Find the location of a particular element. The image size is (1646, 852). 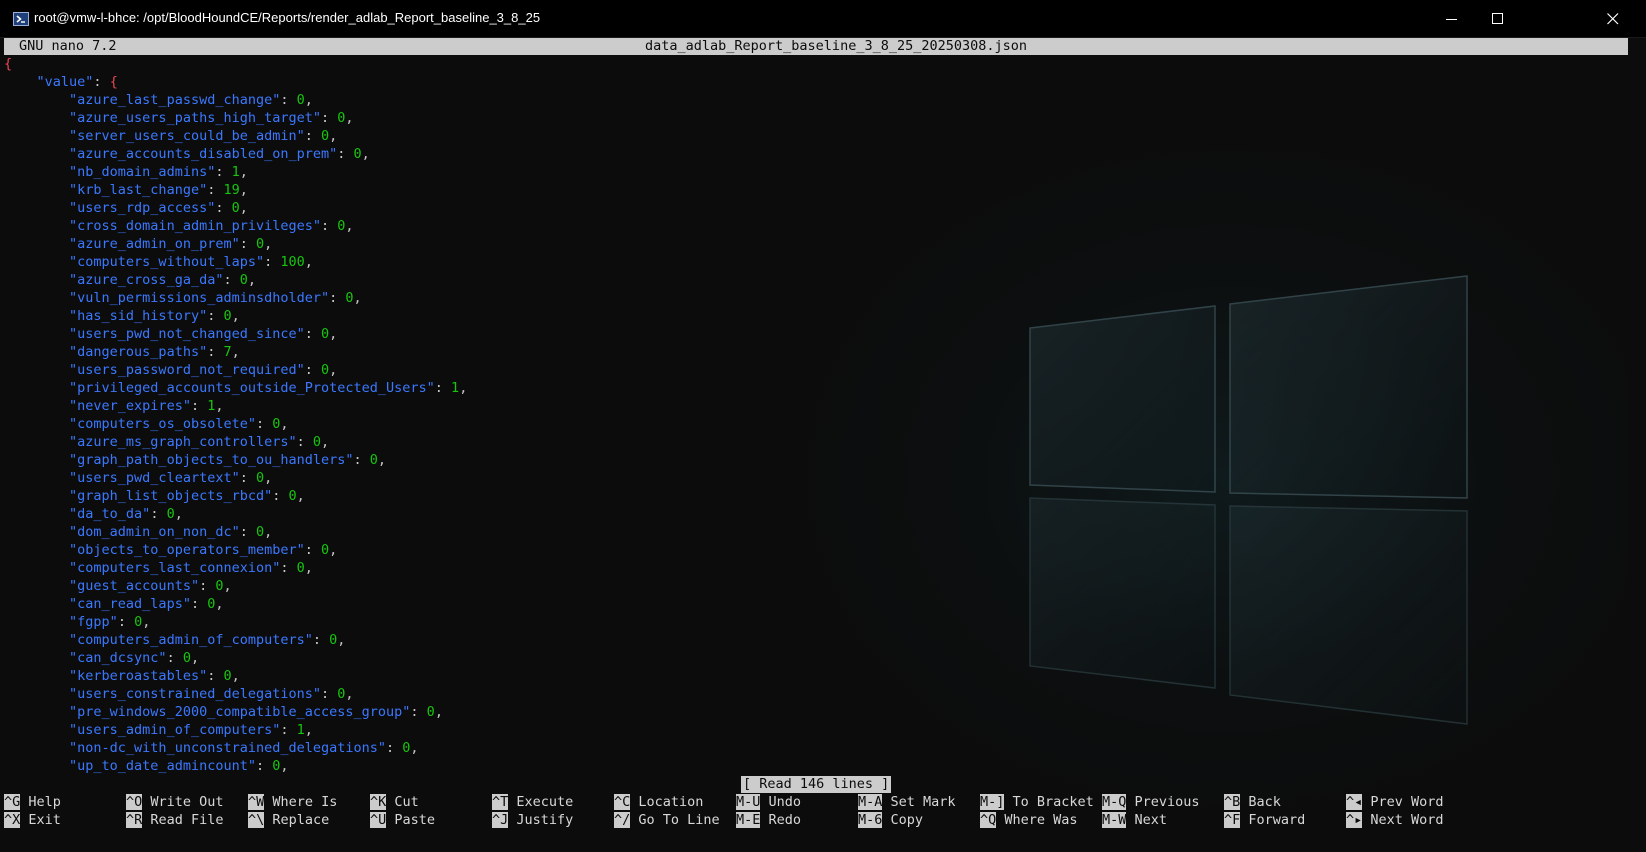

shortcut-item: ^▸ Next Word is located at coordinates (1395, 820).